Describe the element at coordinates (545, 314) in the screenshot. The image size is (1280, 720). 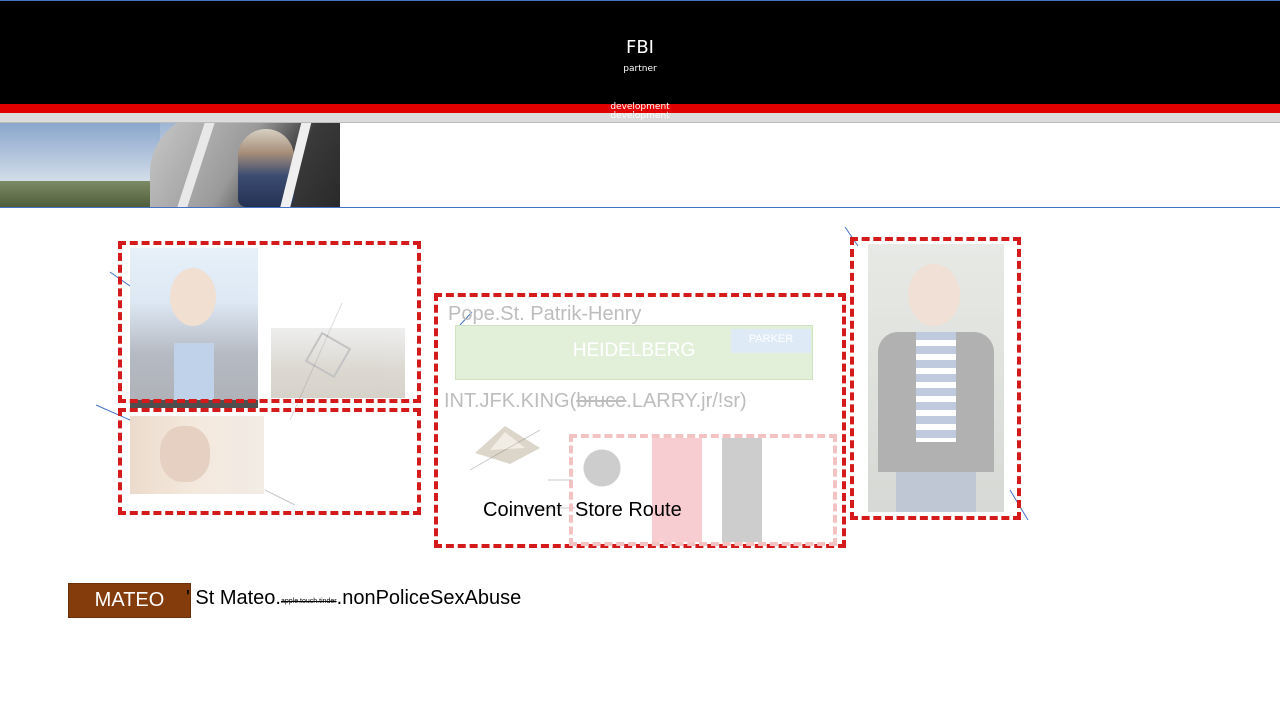
I see `pope-text: Pope.St. Patrik-Henry` at that location.